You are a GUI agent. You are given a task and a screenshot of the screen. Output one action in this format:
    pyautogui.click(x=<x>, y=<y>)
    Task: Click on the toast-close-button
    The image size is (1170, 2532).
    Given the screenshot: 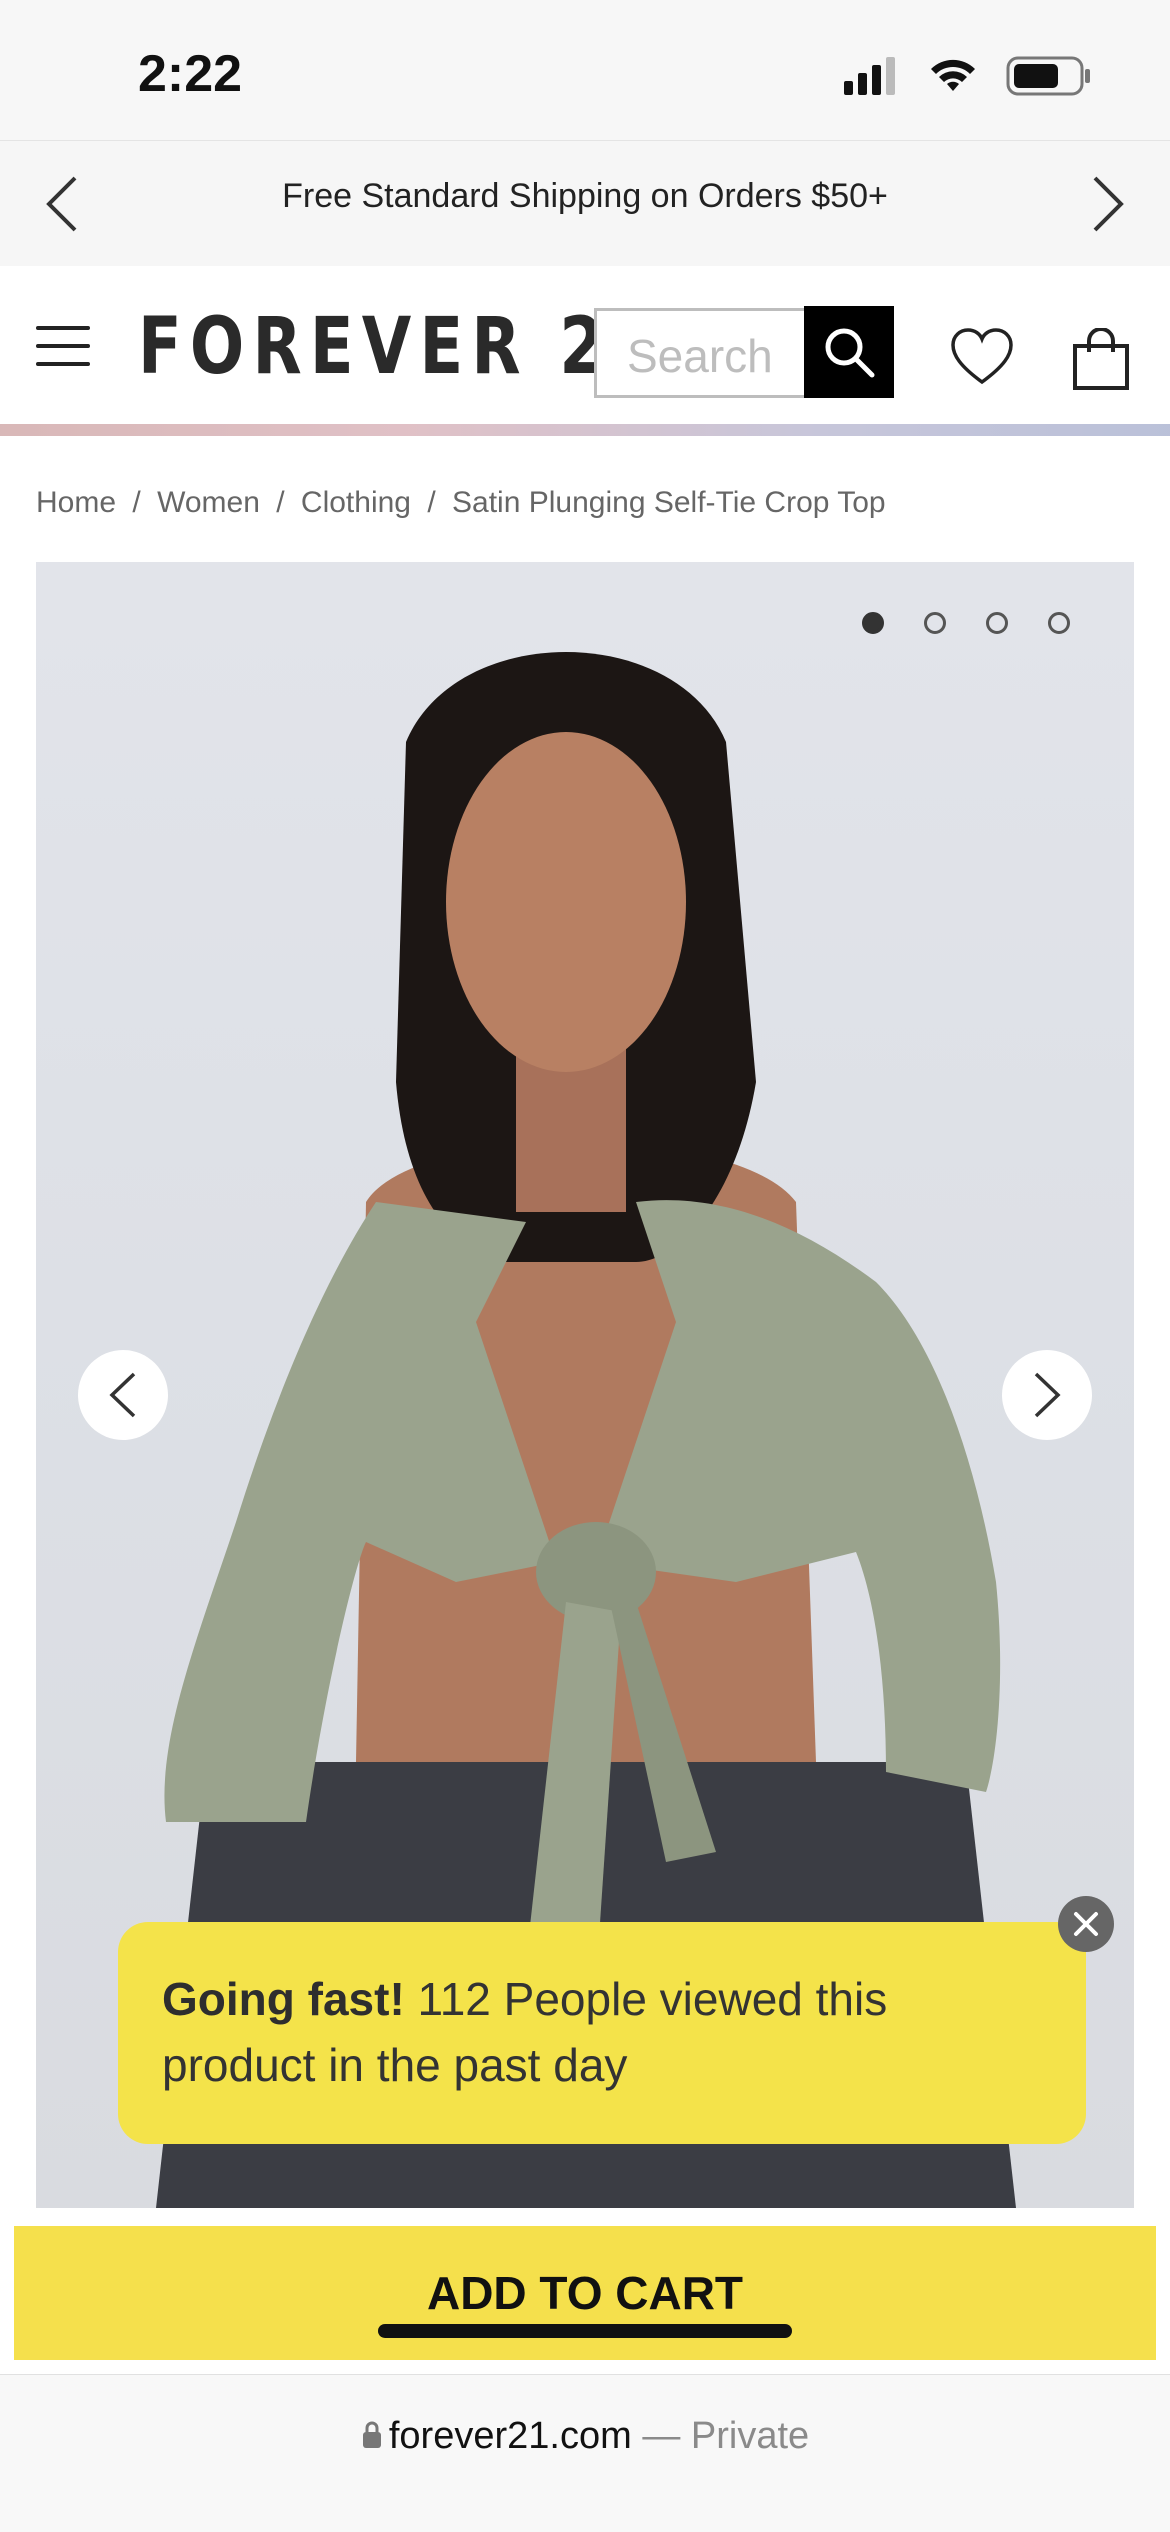 What is the action you would take?
    pyautogui.click(x=1086, y=1924)
    